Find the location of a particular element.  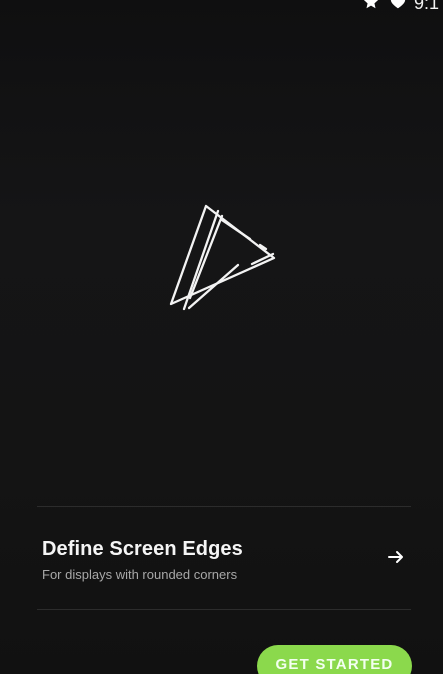

heart-icon is located at coordinates (398, 5).